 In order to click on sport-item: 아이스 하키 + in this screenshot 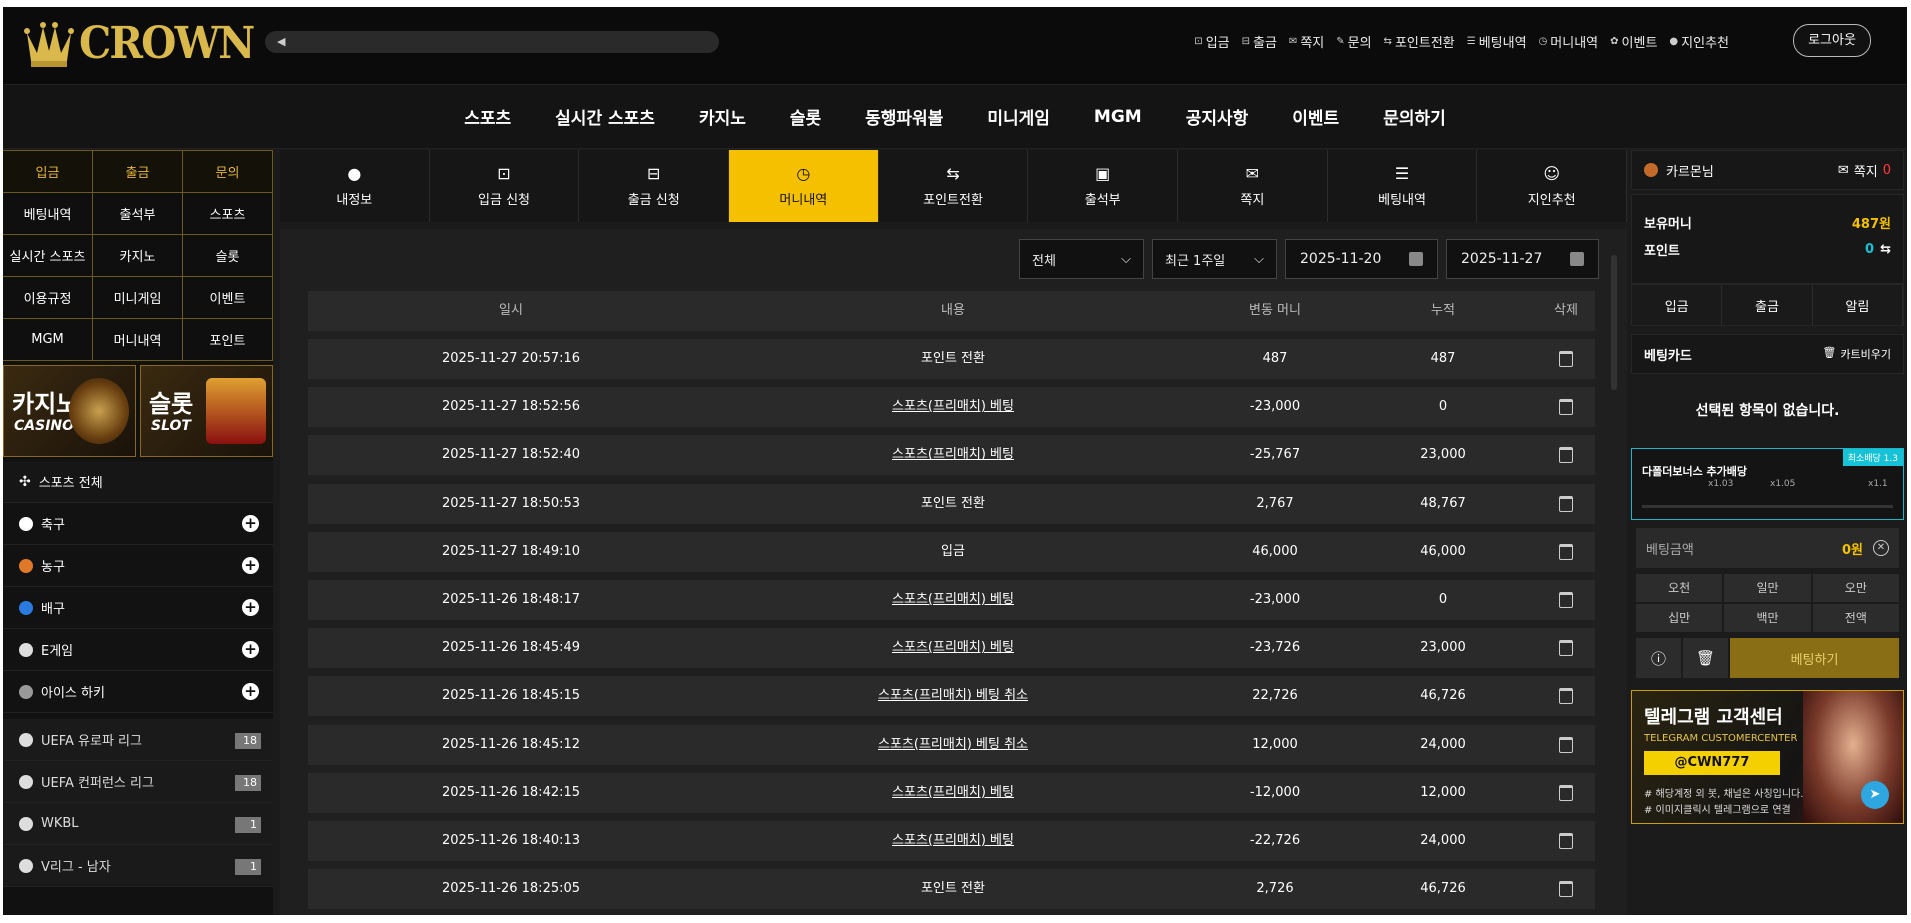, I will do `click(138, 692)`.